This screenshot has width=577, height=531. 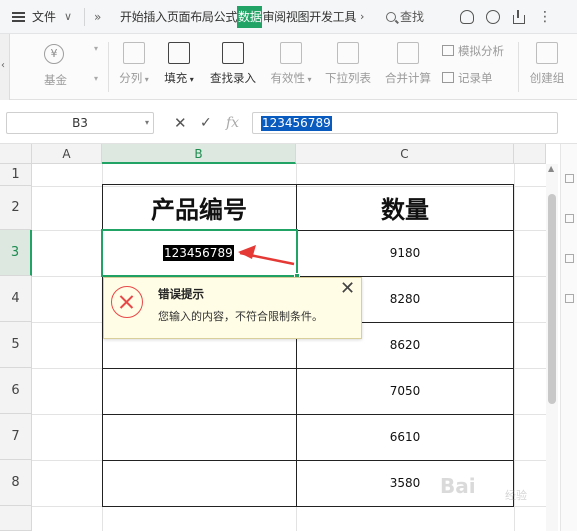 I want to click on tab-formula: 公式, so click(x=226, y=17).